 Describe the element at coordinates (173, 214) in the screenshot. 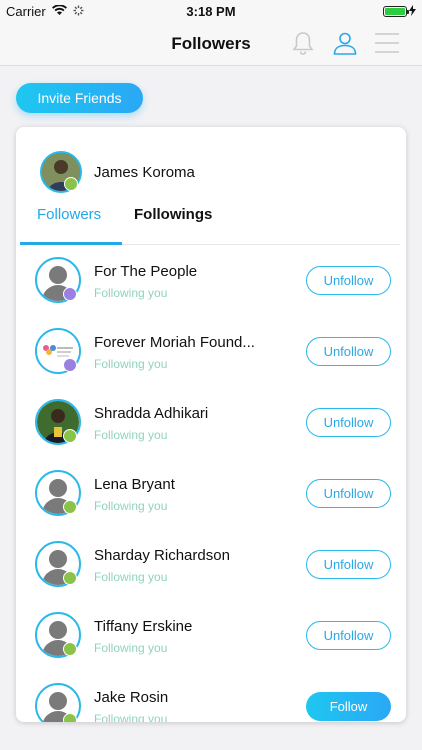

I see `tab-followings: Followings` at that location.